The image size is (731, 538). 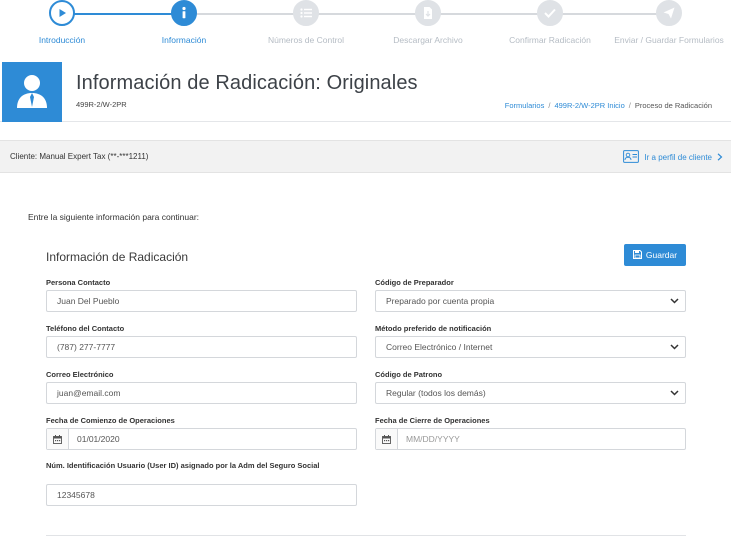 What do you see at coordinates (89, 393) in the screenshot?
I see `email-value: juan@email.com` at bounding box center [89, 393].